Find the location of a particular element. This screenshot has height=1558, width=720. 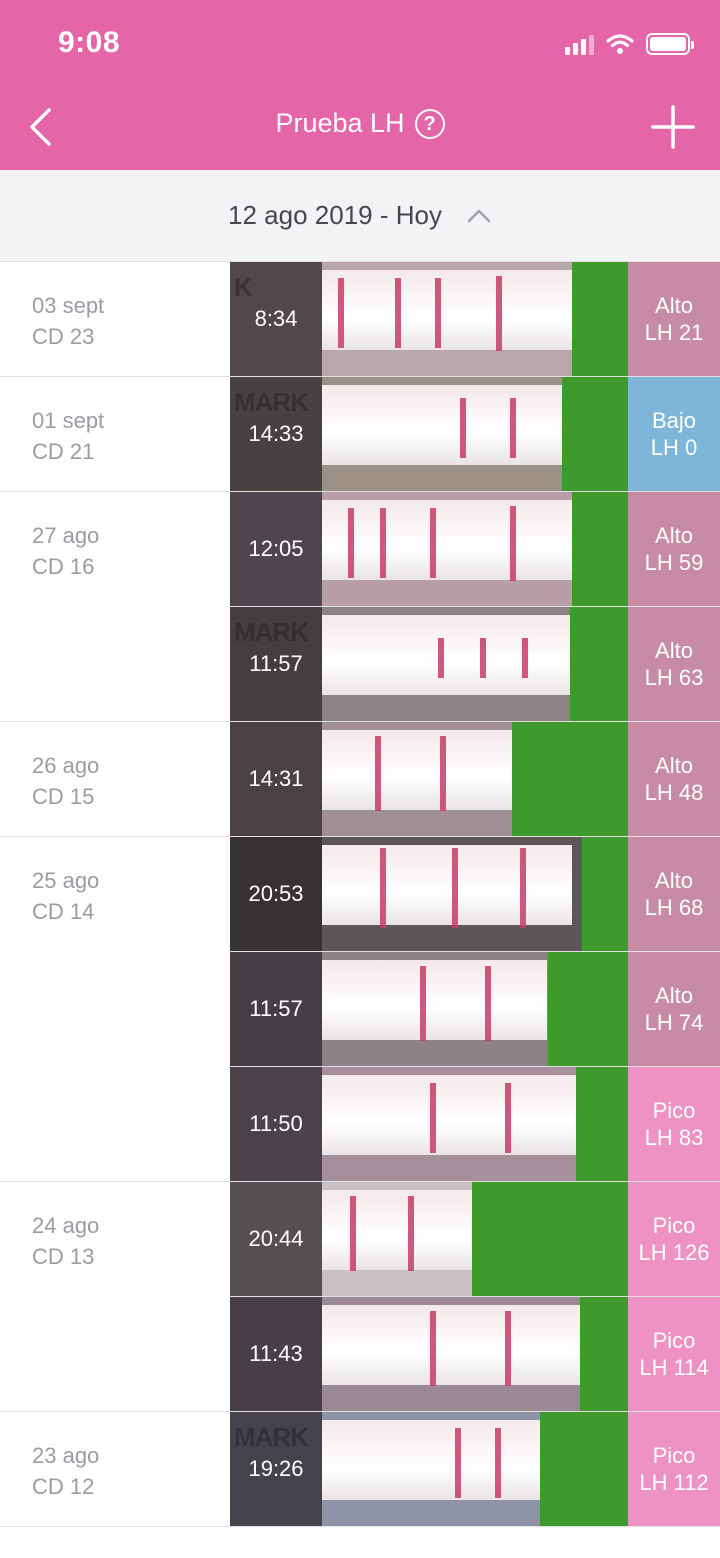

result-badge: Pico LH 126 is located at coordinates (674, 1239).